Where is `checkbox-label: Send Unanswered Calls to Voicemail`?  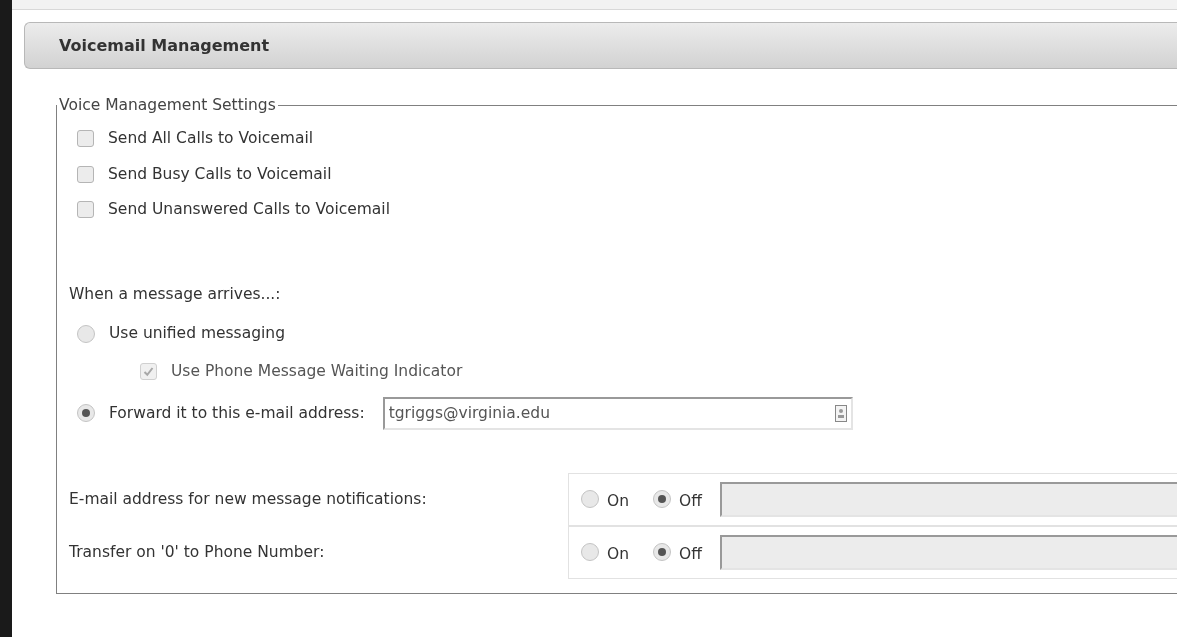 checkbox-label: Send Unanswered Calls to Voicemail is located at coordinates (249, 209).